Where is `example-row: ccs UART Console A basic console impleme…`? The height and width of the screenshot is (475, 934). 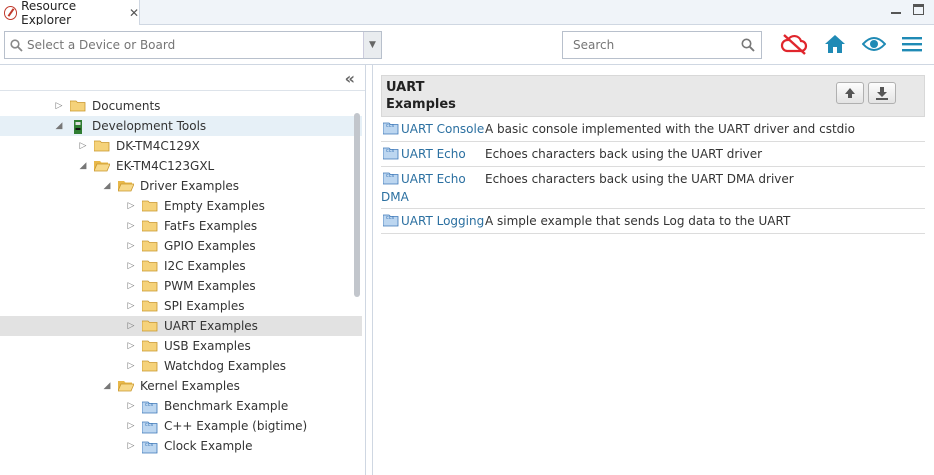 example-row: ccs UART Console A basic console impleme… is located at coordinates (653, 129).